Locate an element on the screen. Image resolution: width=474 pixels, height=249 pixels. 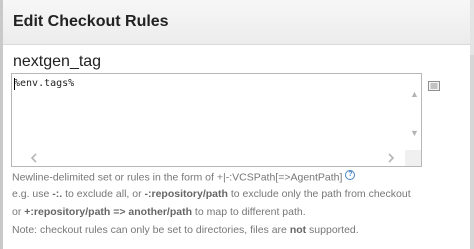
help-circle-icon: ? is located at coordinates (350, 175).